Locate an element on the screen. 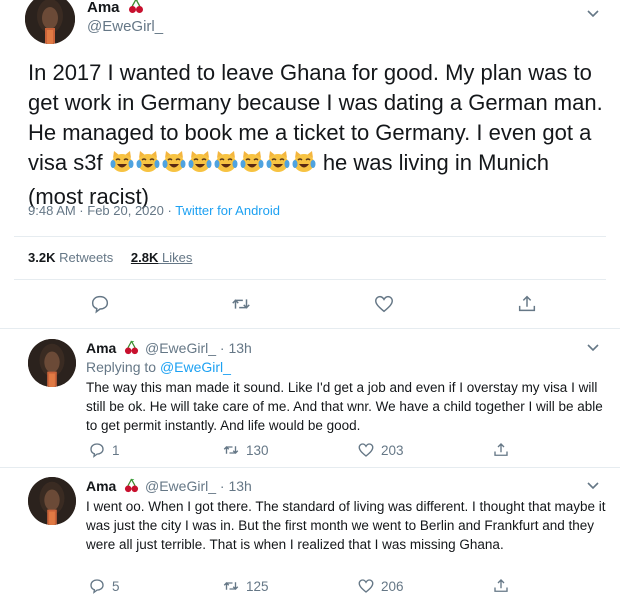  emoji-row is located at coordinates (213, 166).